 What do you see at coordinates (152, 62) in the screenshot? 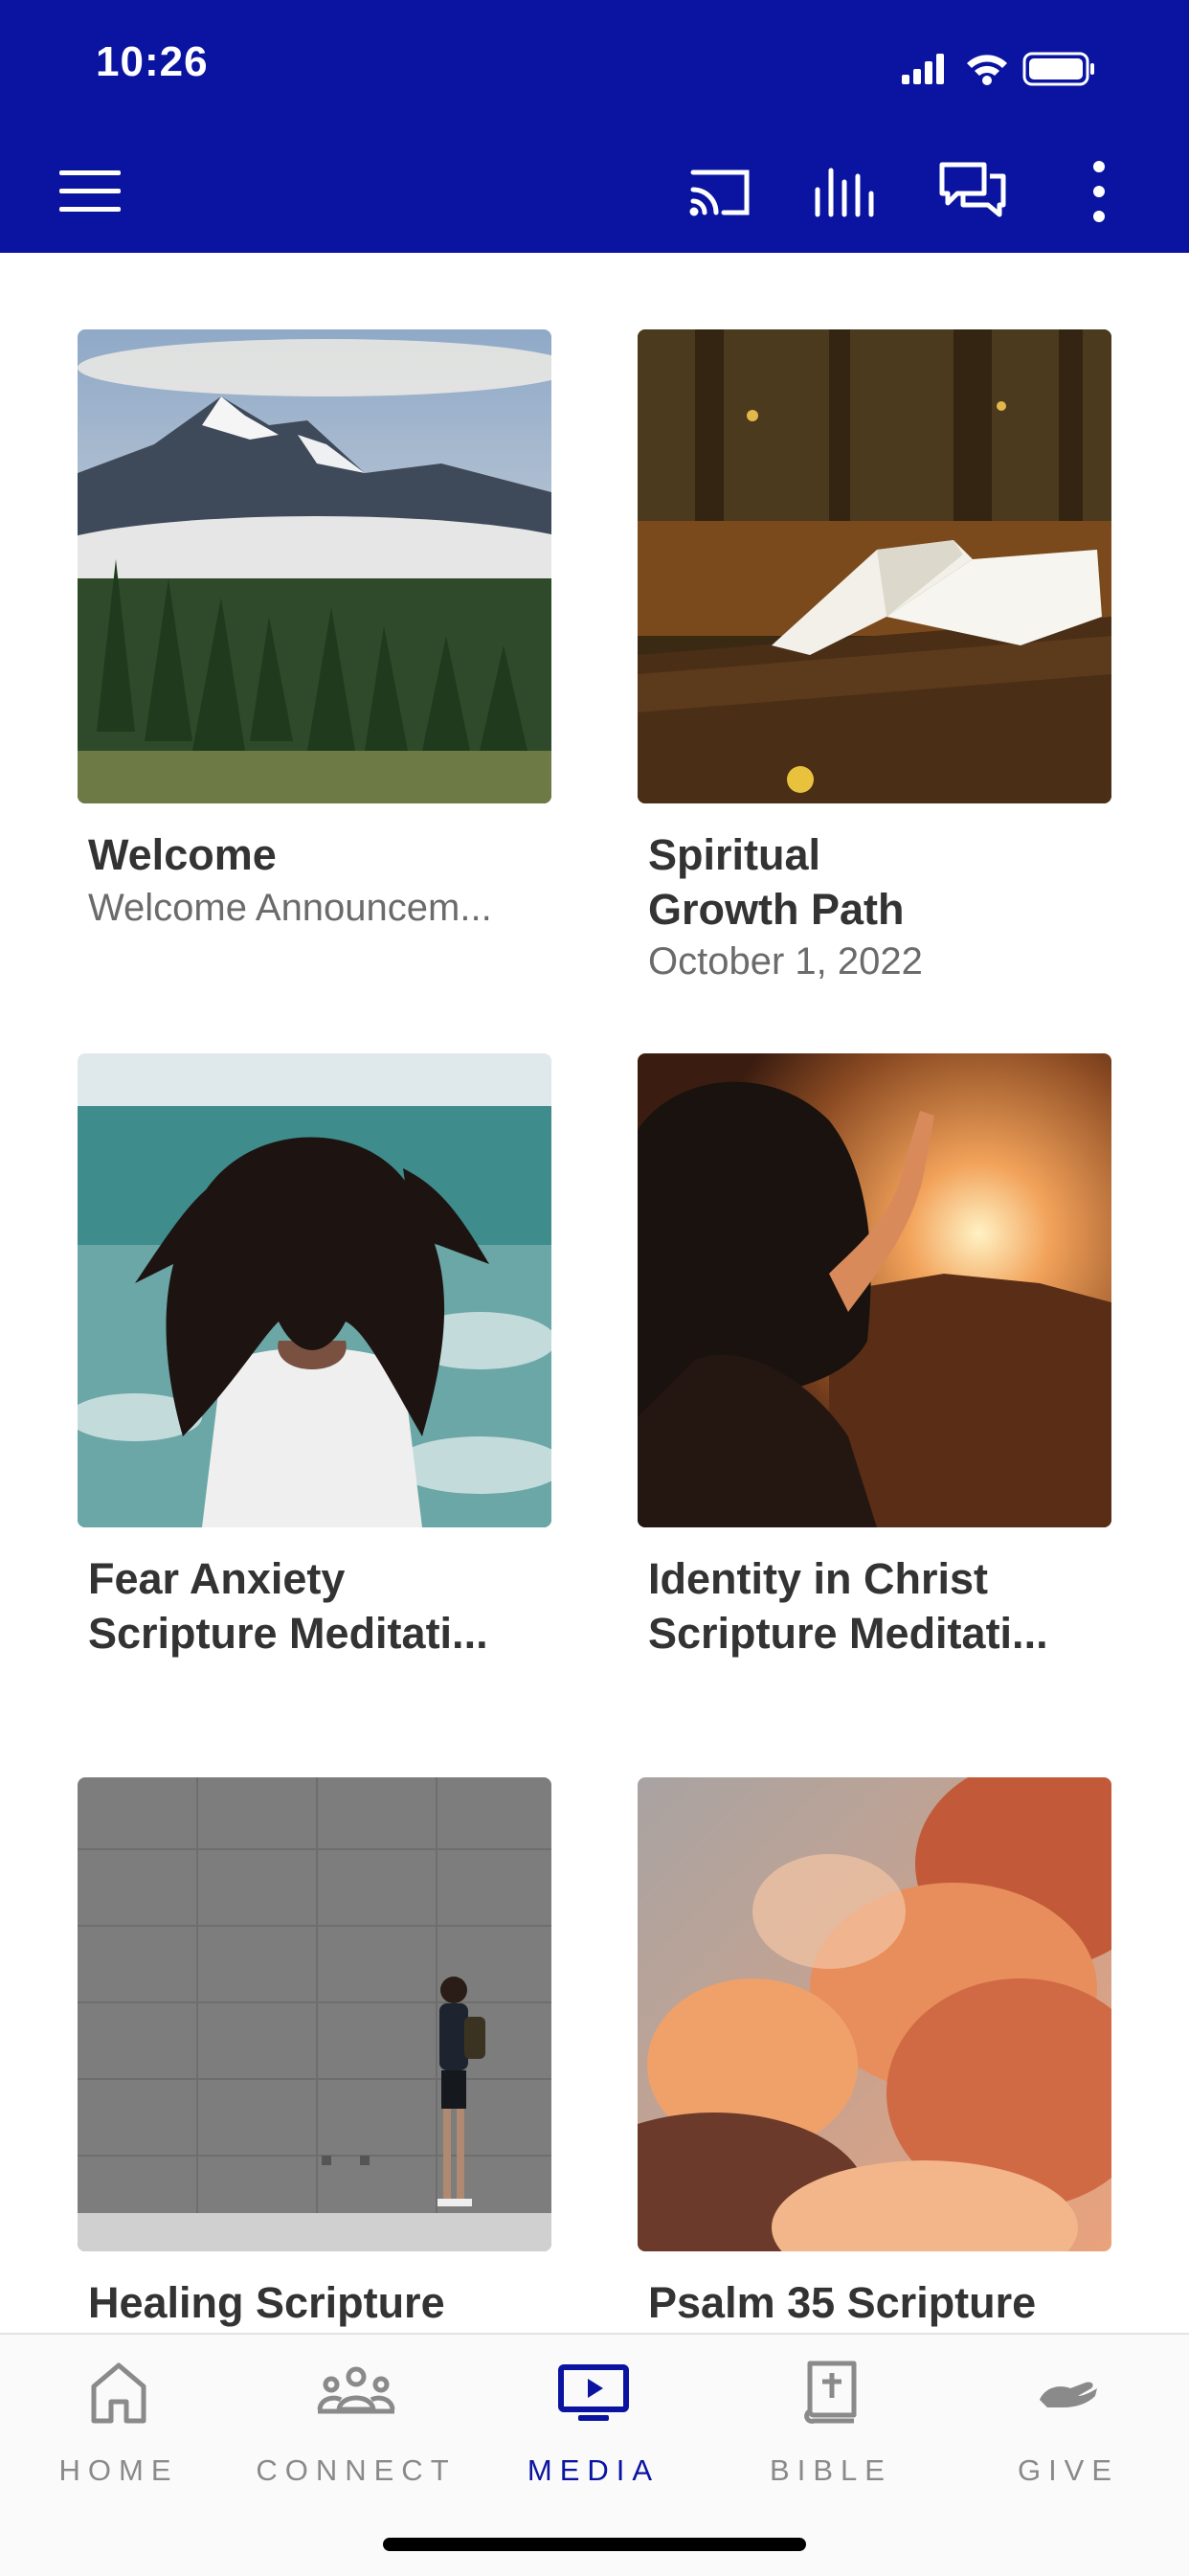
I see `status-time: 10:26` at bounding box center [152, 62].